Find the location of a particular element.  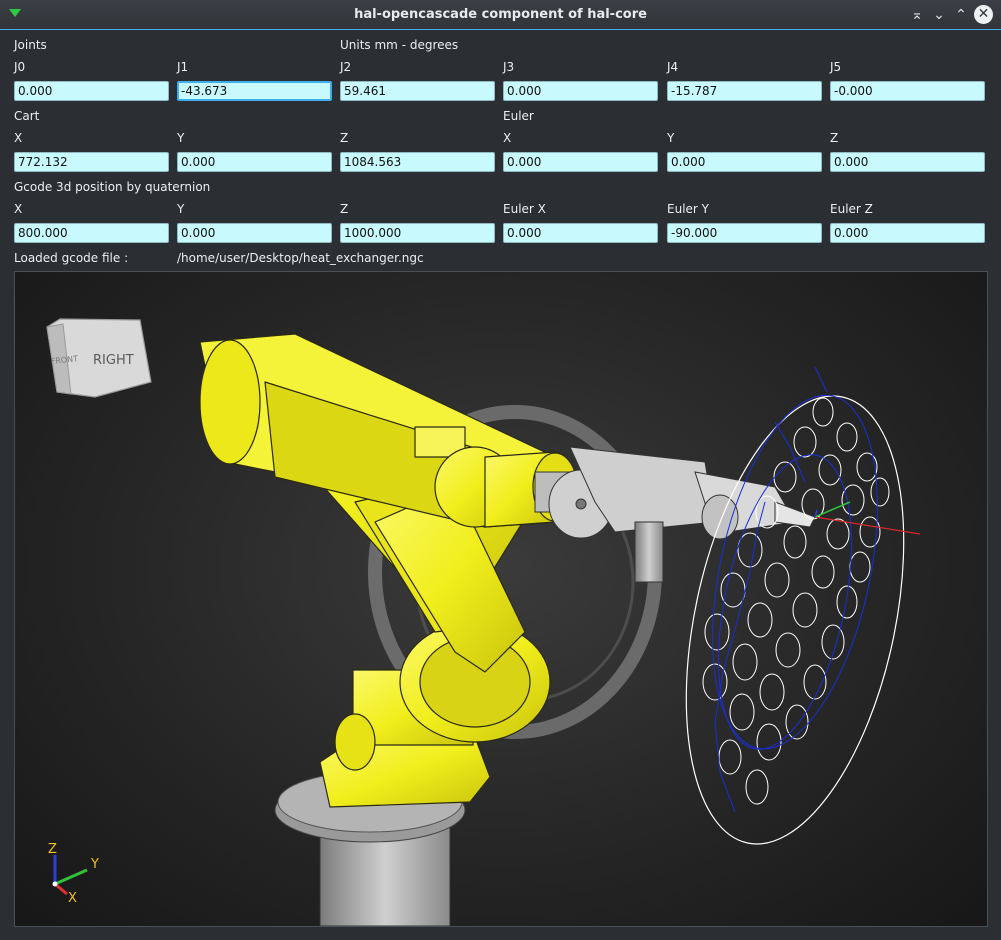

toolpath-lines is located at coordinates (795, 589).